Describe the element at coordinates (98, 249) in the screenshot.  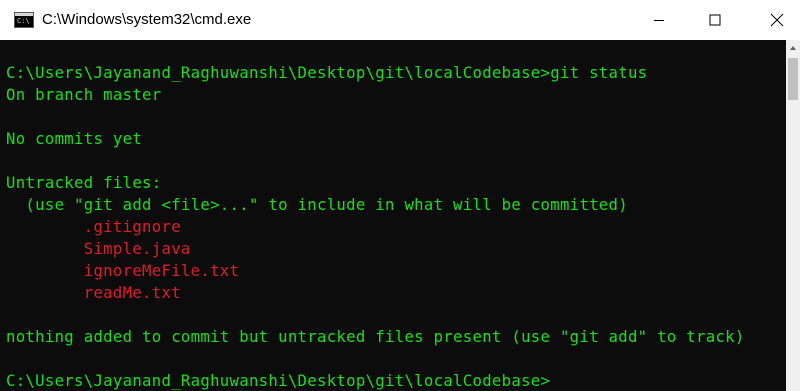
I see `untracked-file: Simple.java` at that location.